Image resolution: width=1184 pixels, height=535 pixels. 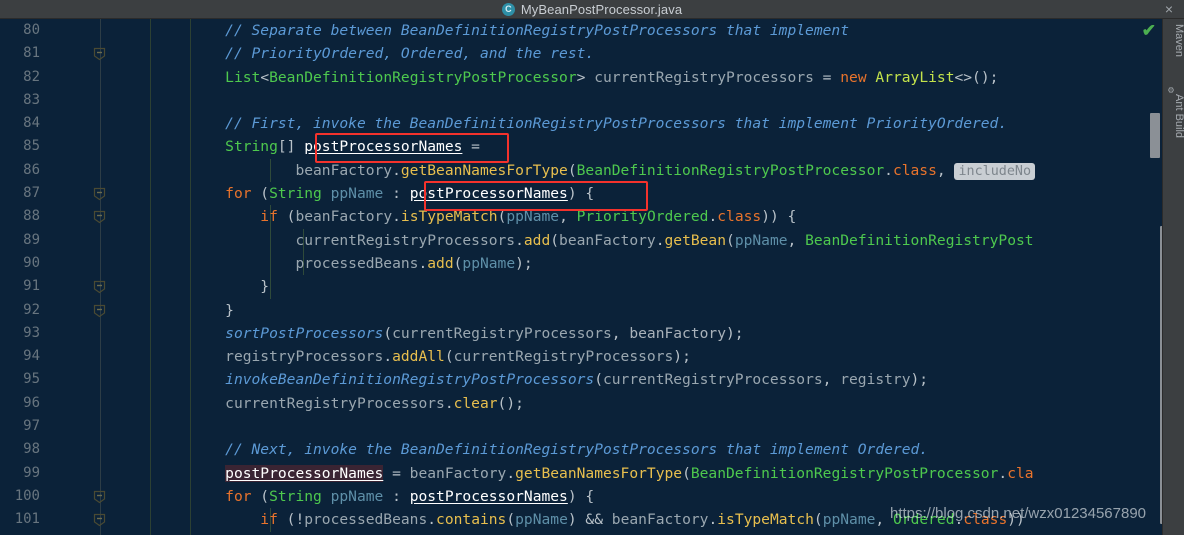 What do you see at coordinates (304, 357) in the screenshot?
I see `code-token: registryProcessors` at bounding box center [304, 357].